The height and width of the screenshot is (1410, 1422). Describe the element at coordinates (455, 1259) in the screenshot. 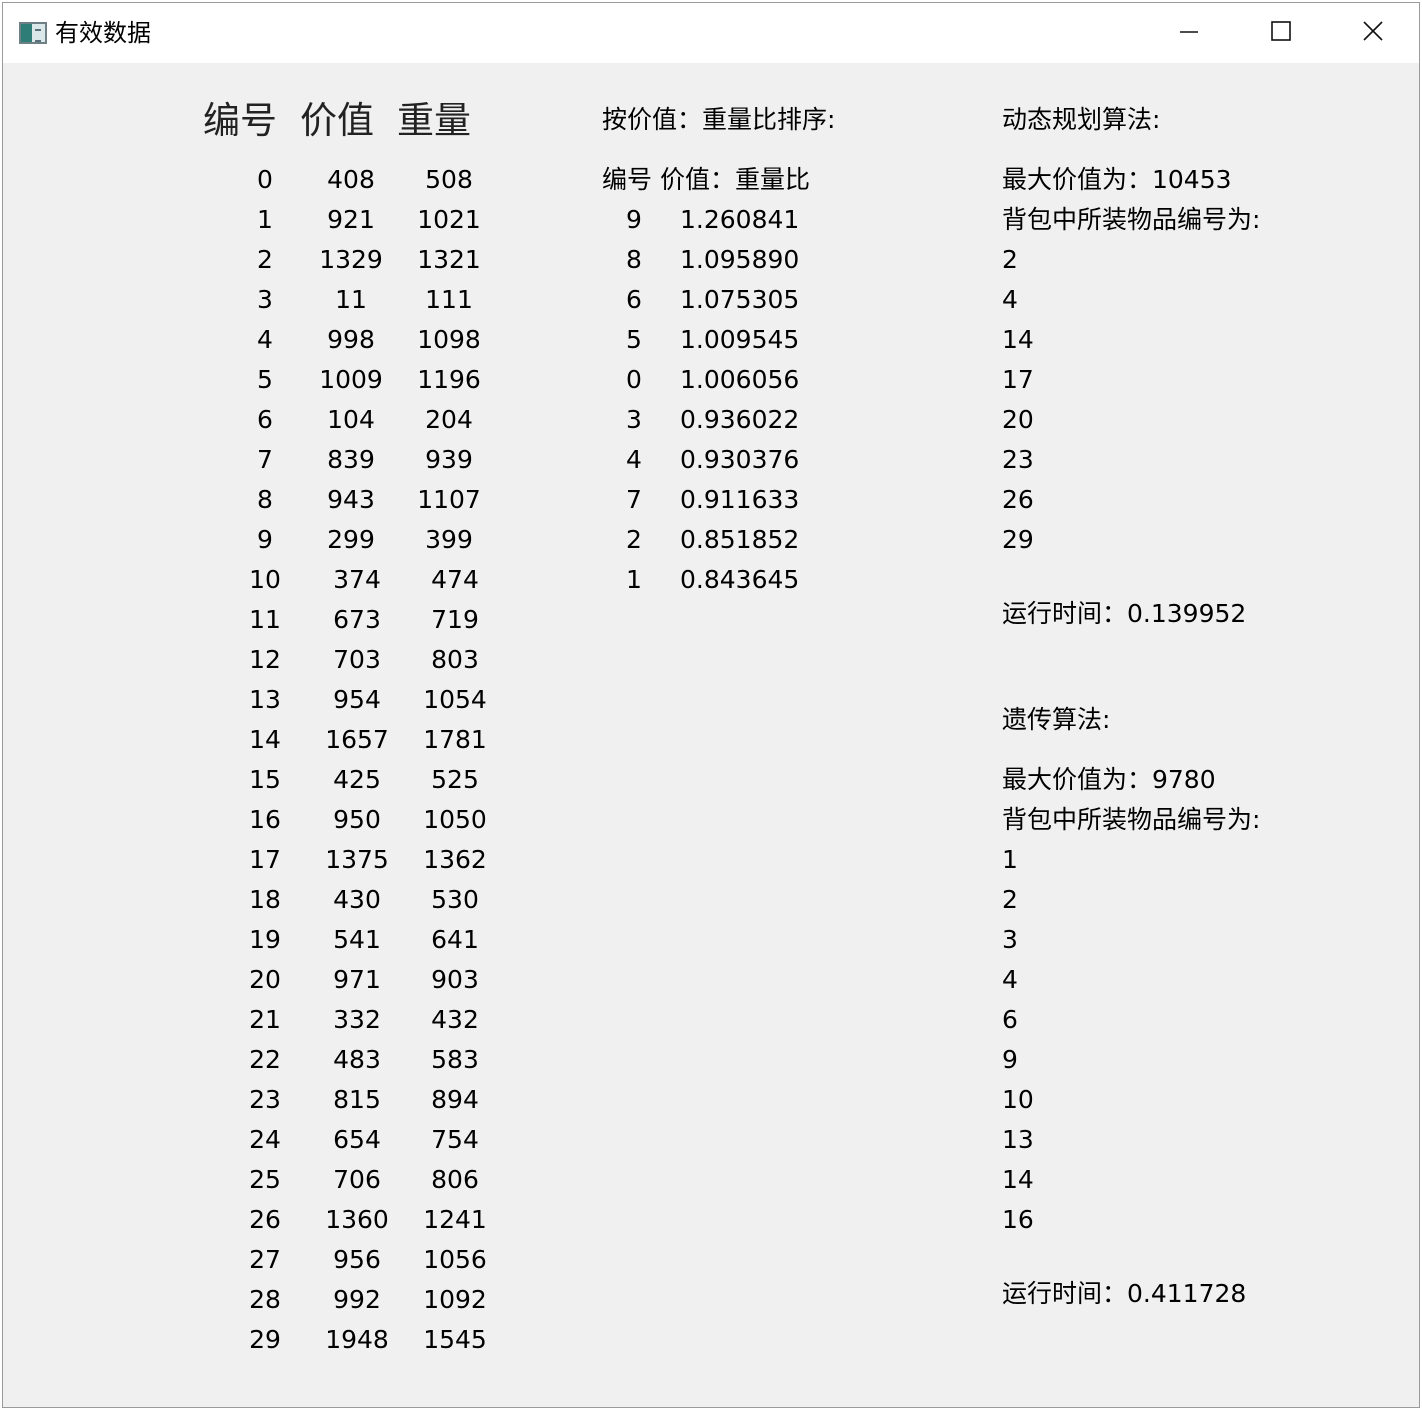

I see `cell-weight: 1056` at that location.